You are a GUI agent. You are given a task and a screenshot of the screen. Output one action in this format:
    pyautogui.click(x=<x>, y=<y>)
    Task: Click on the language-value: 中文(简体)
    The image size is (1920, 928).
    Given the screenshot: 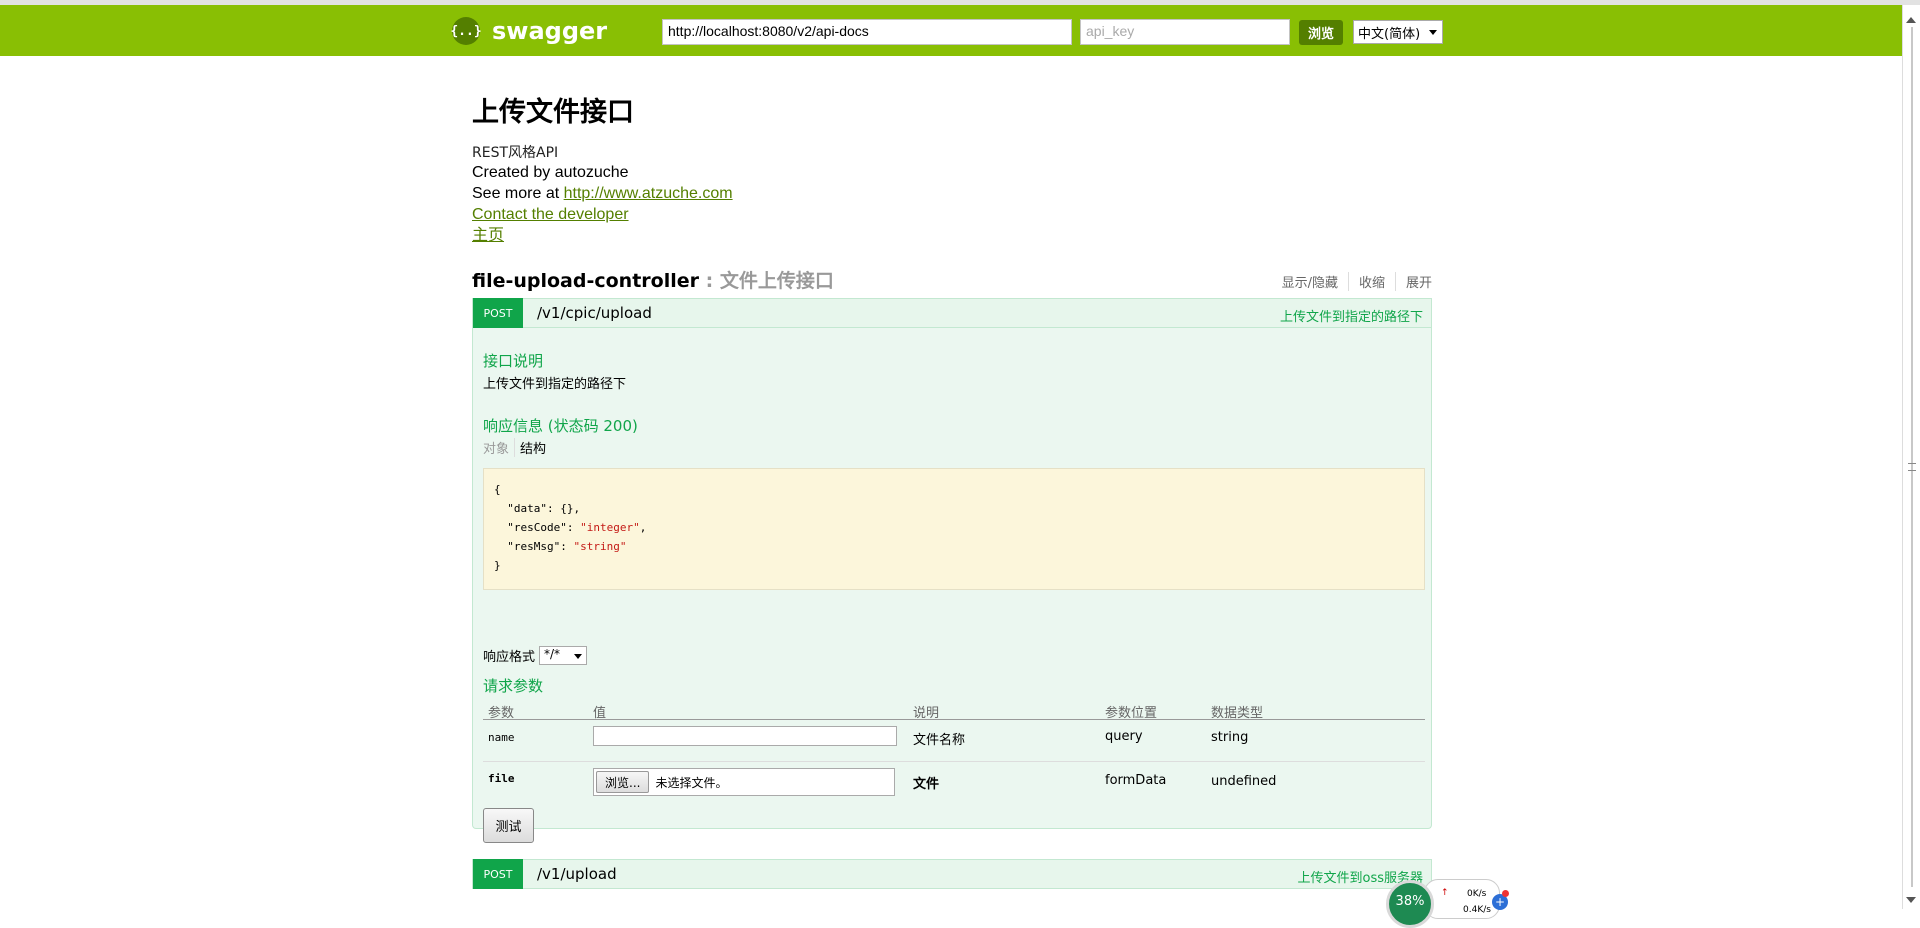 What is the action you would take?
    pyautogui.click(x=1389, y=34)
    